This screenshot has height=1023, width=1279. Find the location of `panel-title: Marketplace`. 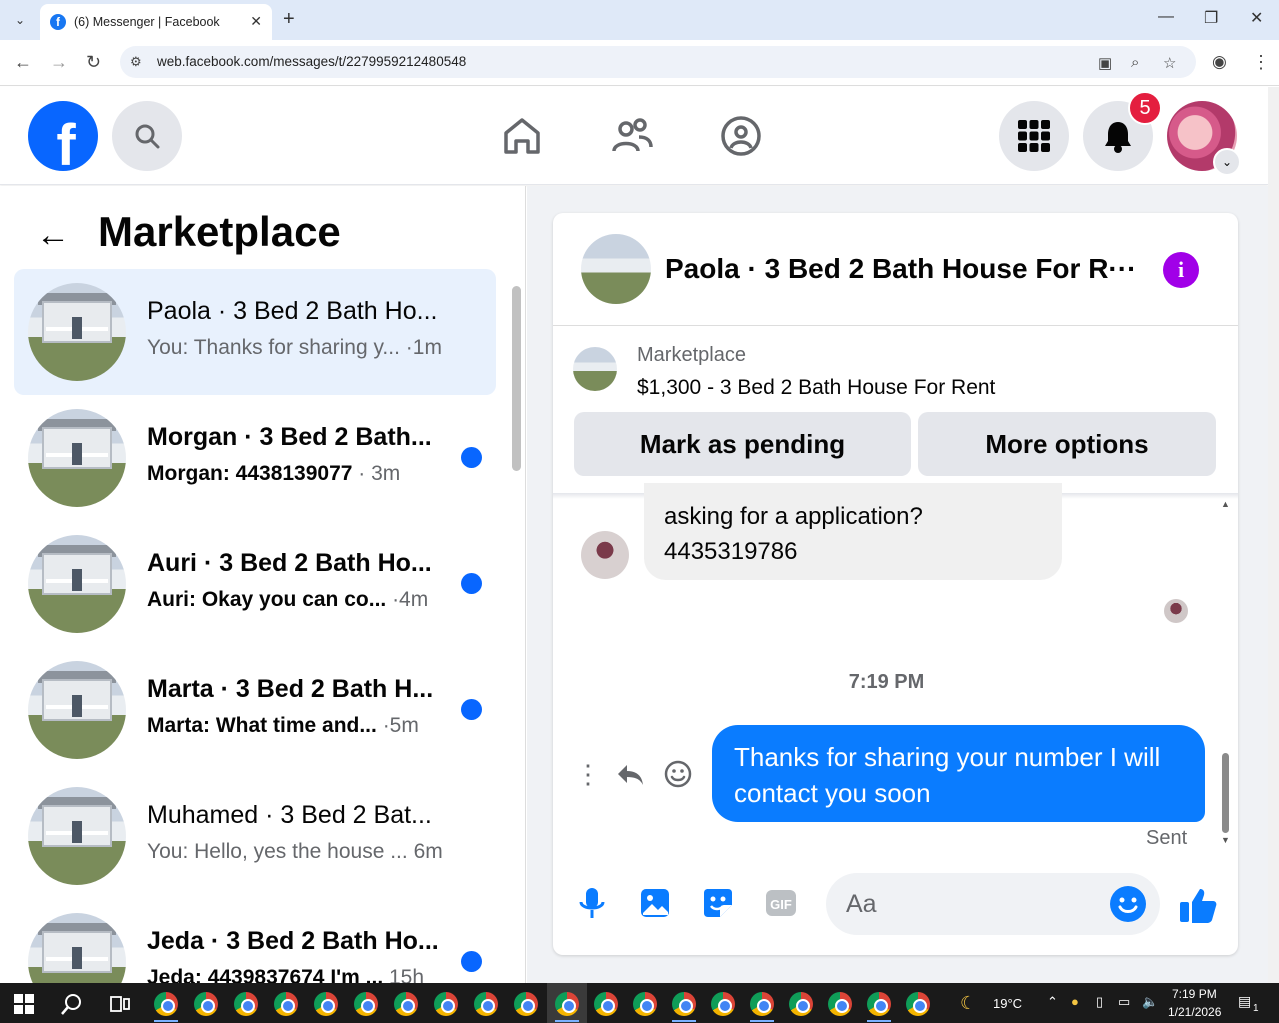

panel-title: Marketplace is located at coordinates (219, 231).